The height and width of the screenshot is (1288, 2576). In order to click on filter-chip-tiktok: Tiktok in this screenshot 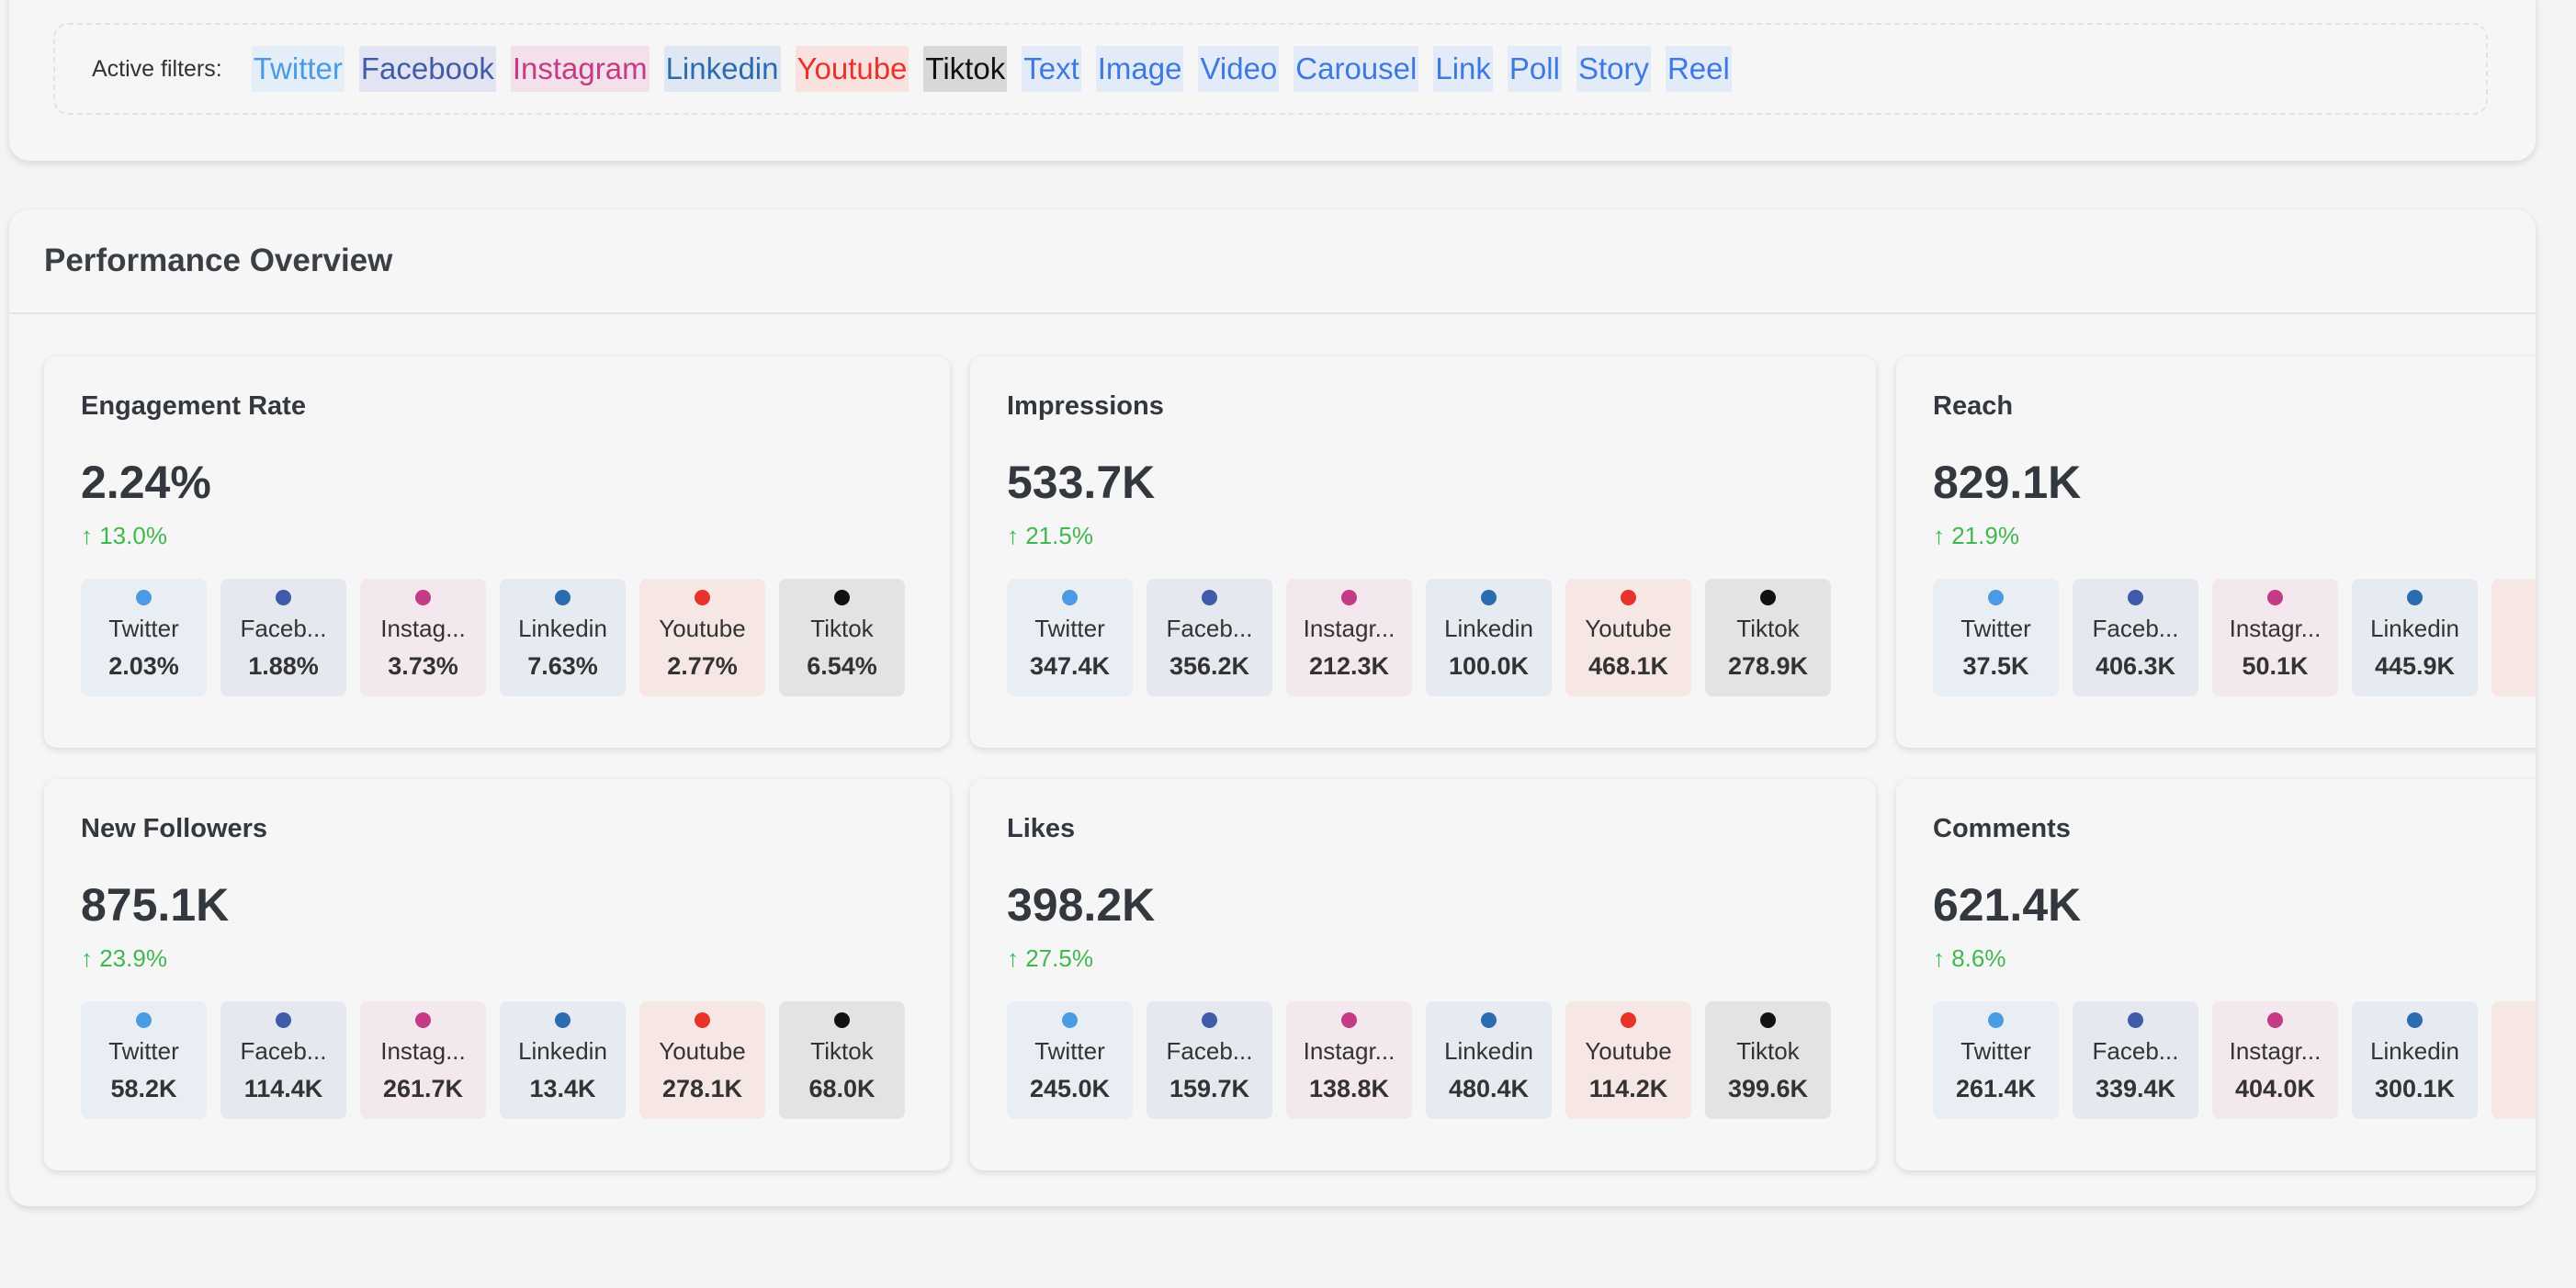, I will do `click(965, 69)`.